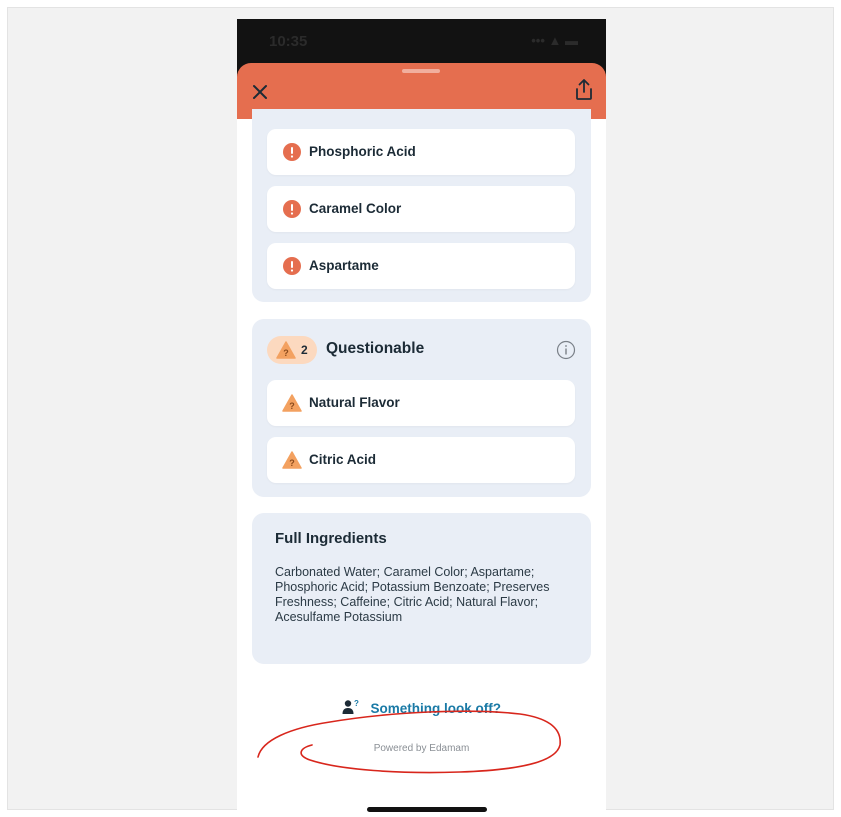 This screenshot has height=817, width=841. What do you see at coordinates (304, 350) in the screenshot?
I see `questionable-count: 2` at bounding box center [304, 350].